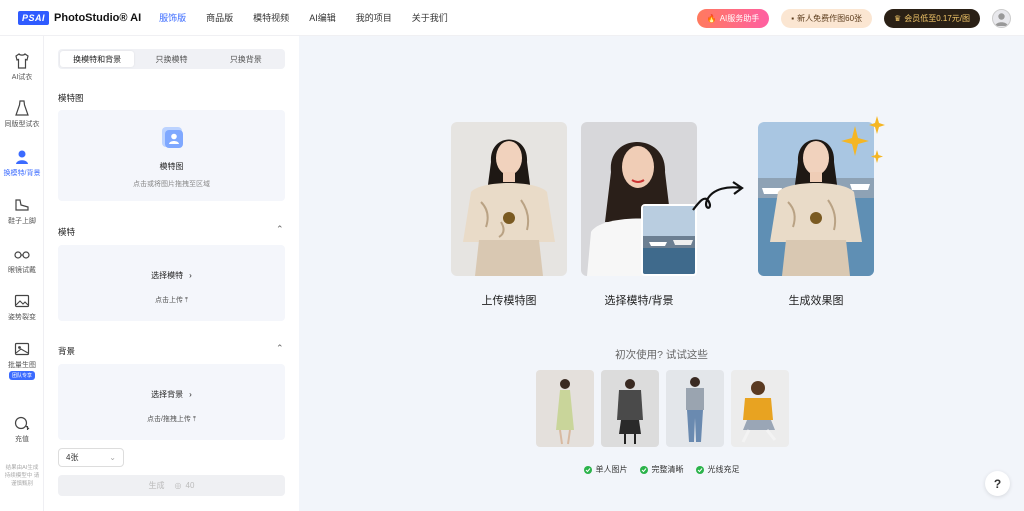  What do you see at coordinates (374, 17) in the screenshot?
I see `nav-my-projects: 我的项目` at bounding box center [374, 17].